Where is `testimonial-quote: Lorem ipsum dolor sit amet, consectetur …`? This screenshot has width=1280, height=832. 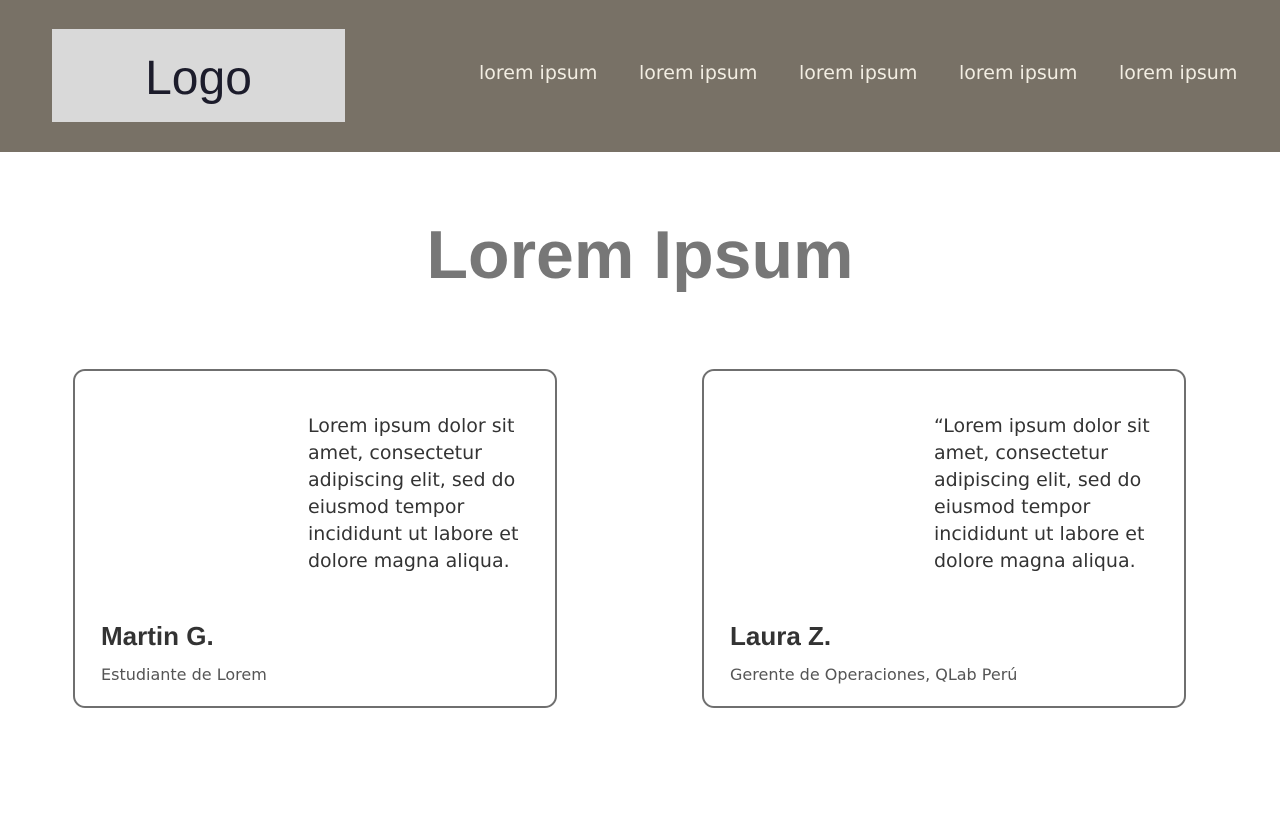 testimonial-quote: Lorem ipsum dolor sit amet, consectetur … is located at coordinates (413, 493).